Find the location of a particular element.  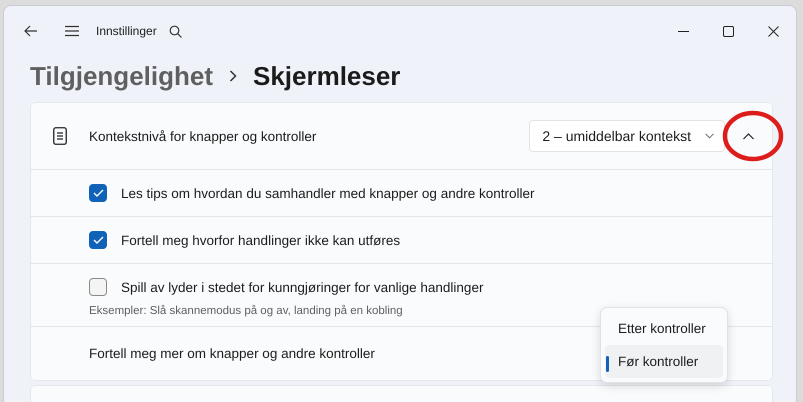

chevron-right-icon is located at coordinates (232, 76).